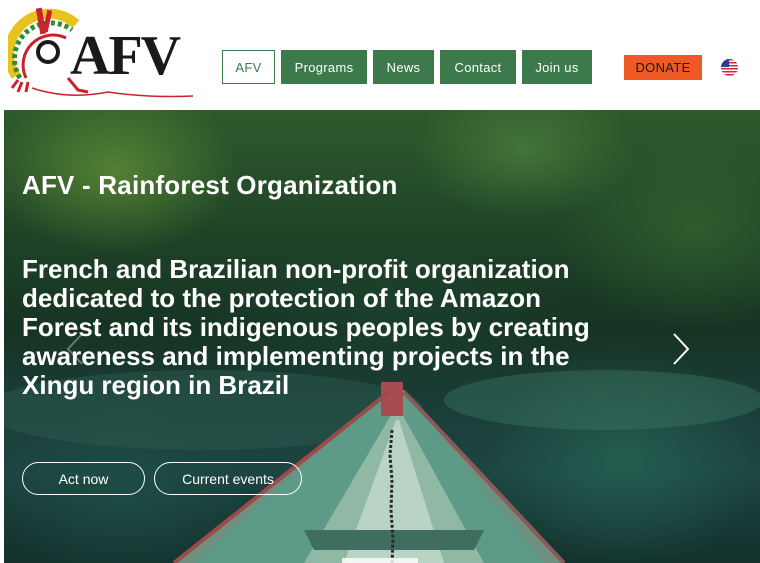 The image size is (760, 563). I want to click on donate-button: DONATE, so click(663, 67).